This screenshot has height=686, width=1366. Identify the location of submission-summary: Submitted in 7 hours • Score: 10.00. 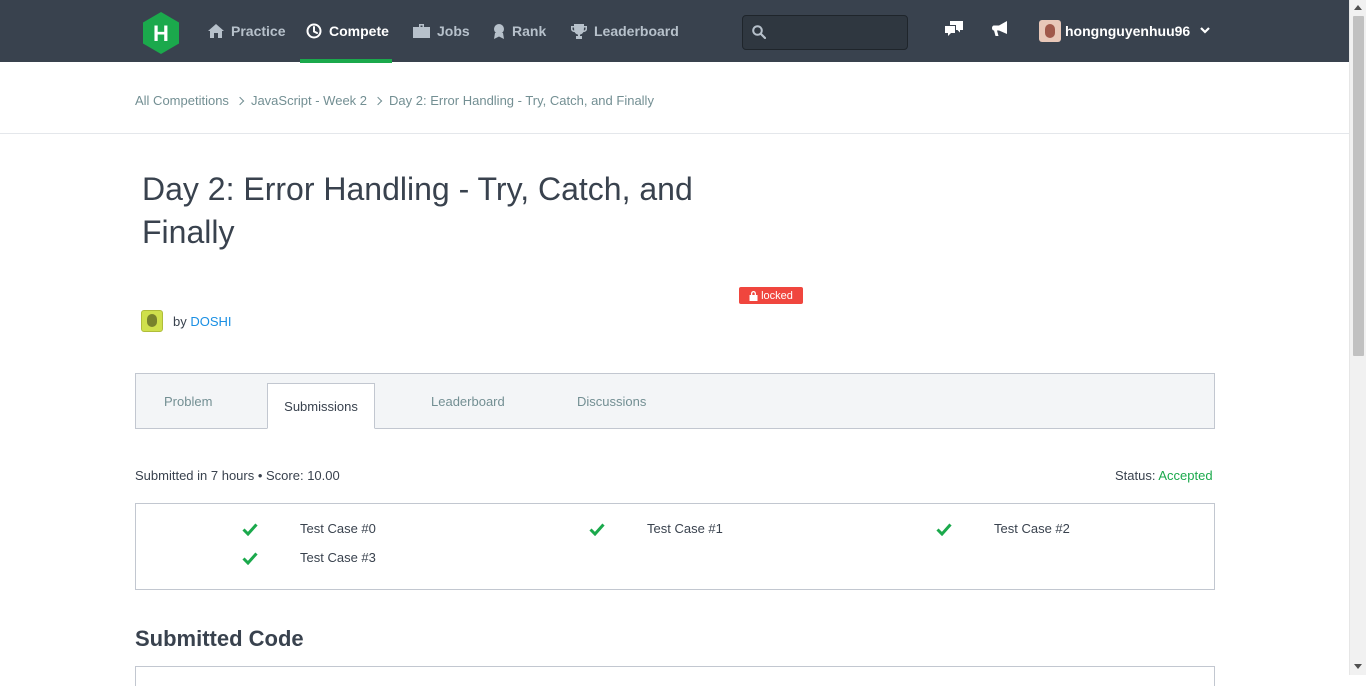
(237, 475).